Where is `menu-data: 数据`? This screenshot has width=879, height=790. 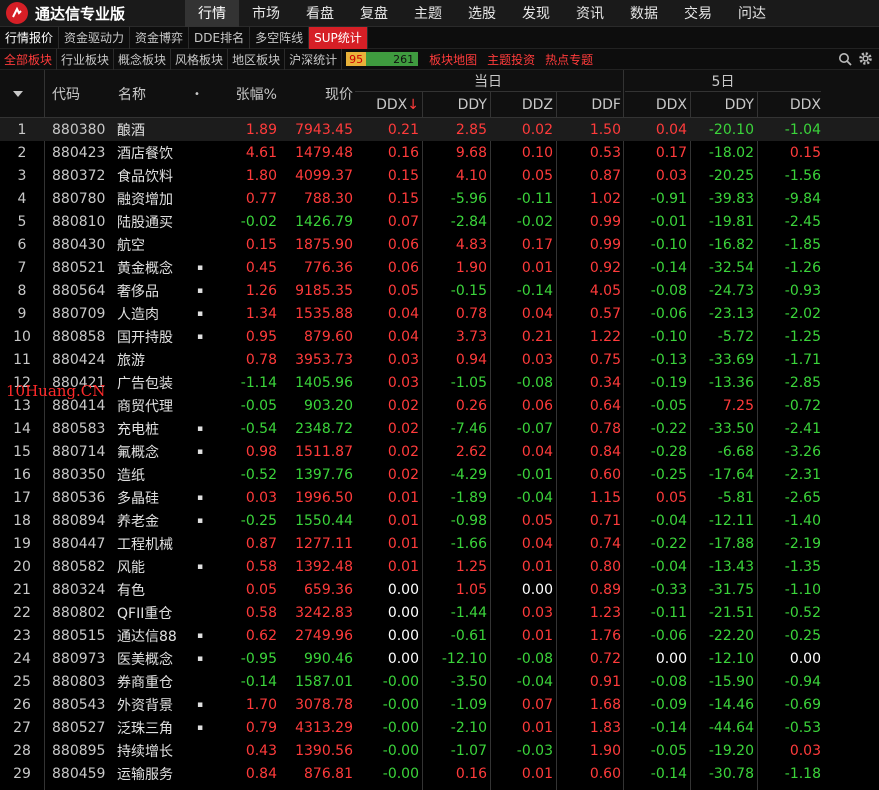 menu-data: 数据 is located at coordinates (644, 13).